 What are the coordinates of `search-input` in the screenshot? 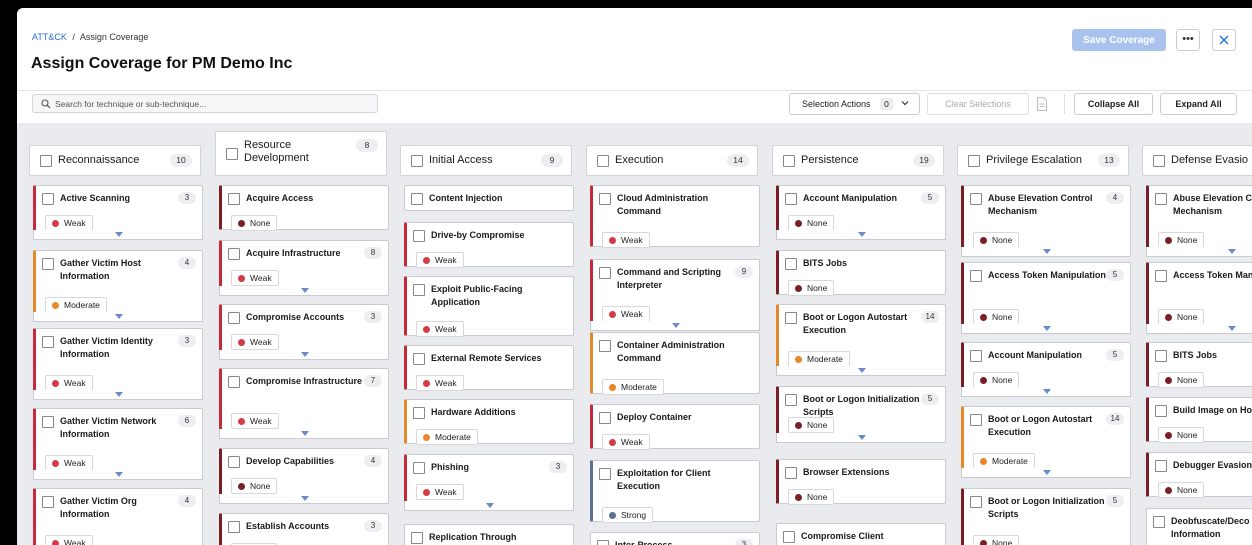 It's located at (205, 103).